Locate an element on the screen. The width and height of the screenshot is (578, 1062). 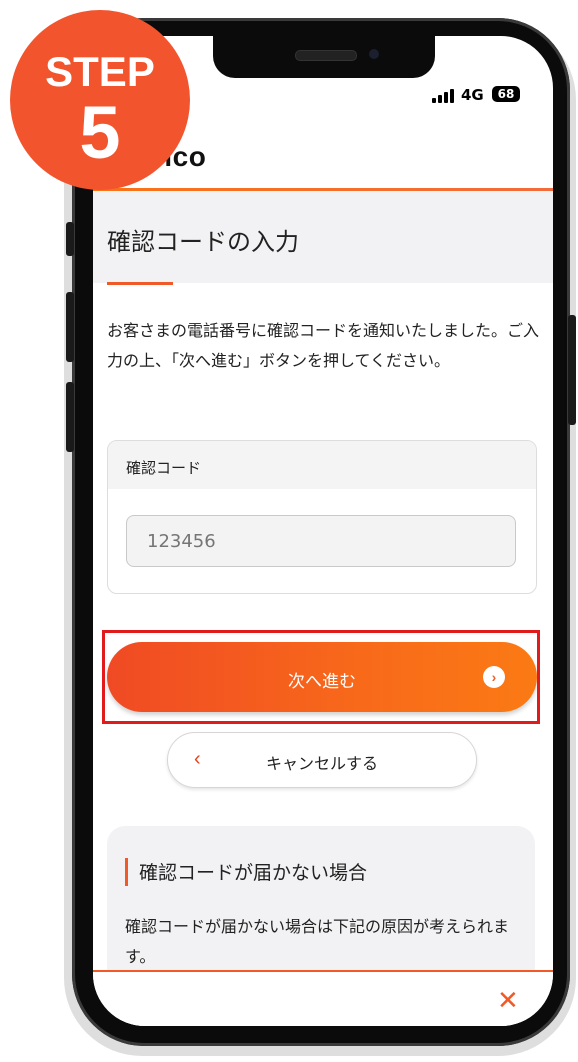
volume-up-button is located at coordinates (70, 327).